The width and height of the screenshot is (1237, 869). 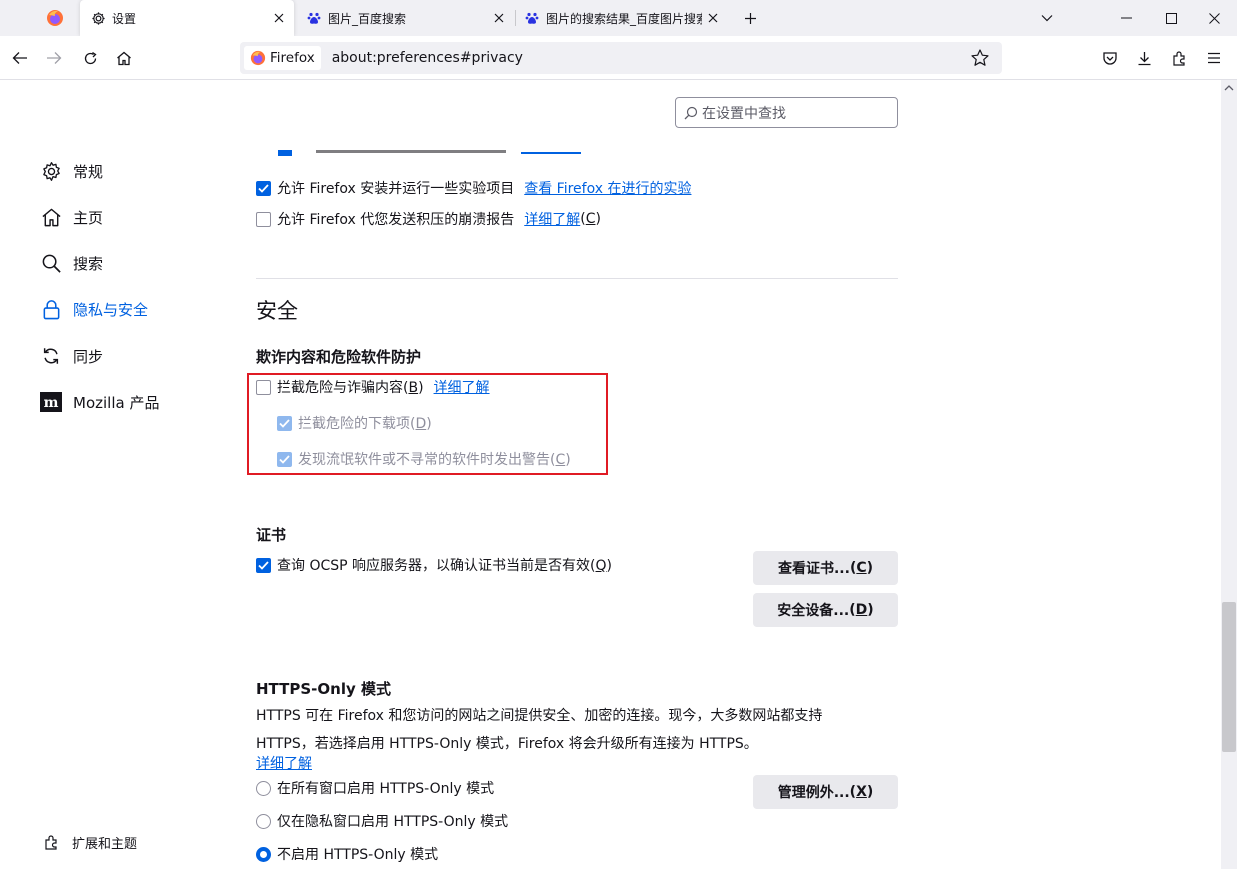 I want to click on pocket-button, so click(x=1110, y=58).